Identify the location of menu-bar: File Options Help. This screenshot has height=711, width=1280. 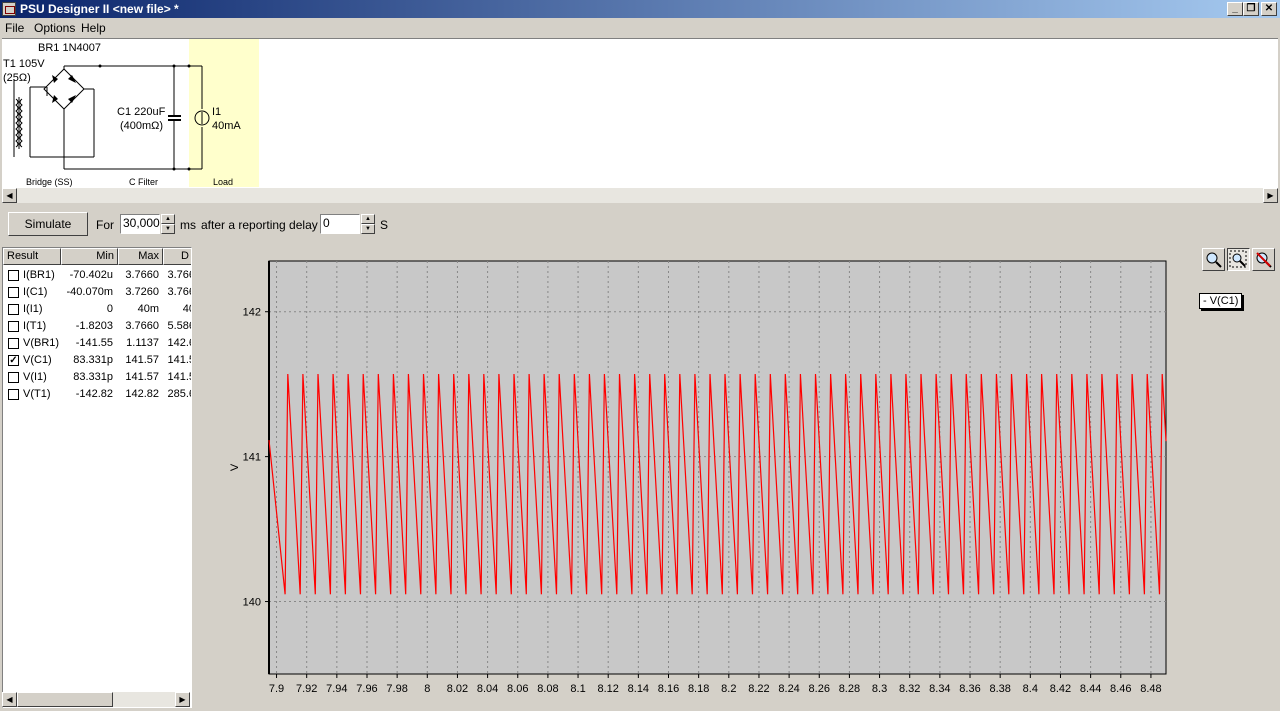
(640, 28).